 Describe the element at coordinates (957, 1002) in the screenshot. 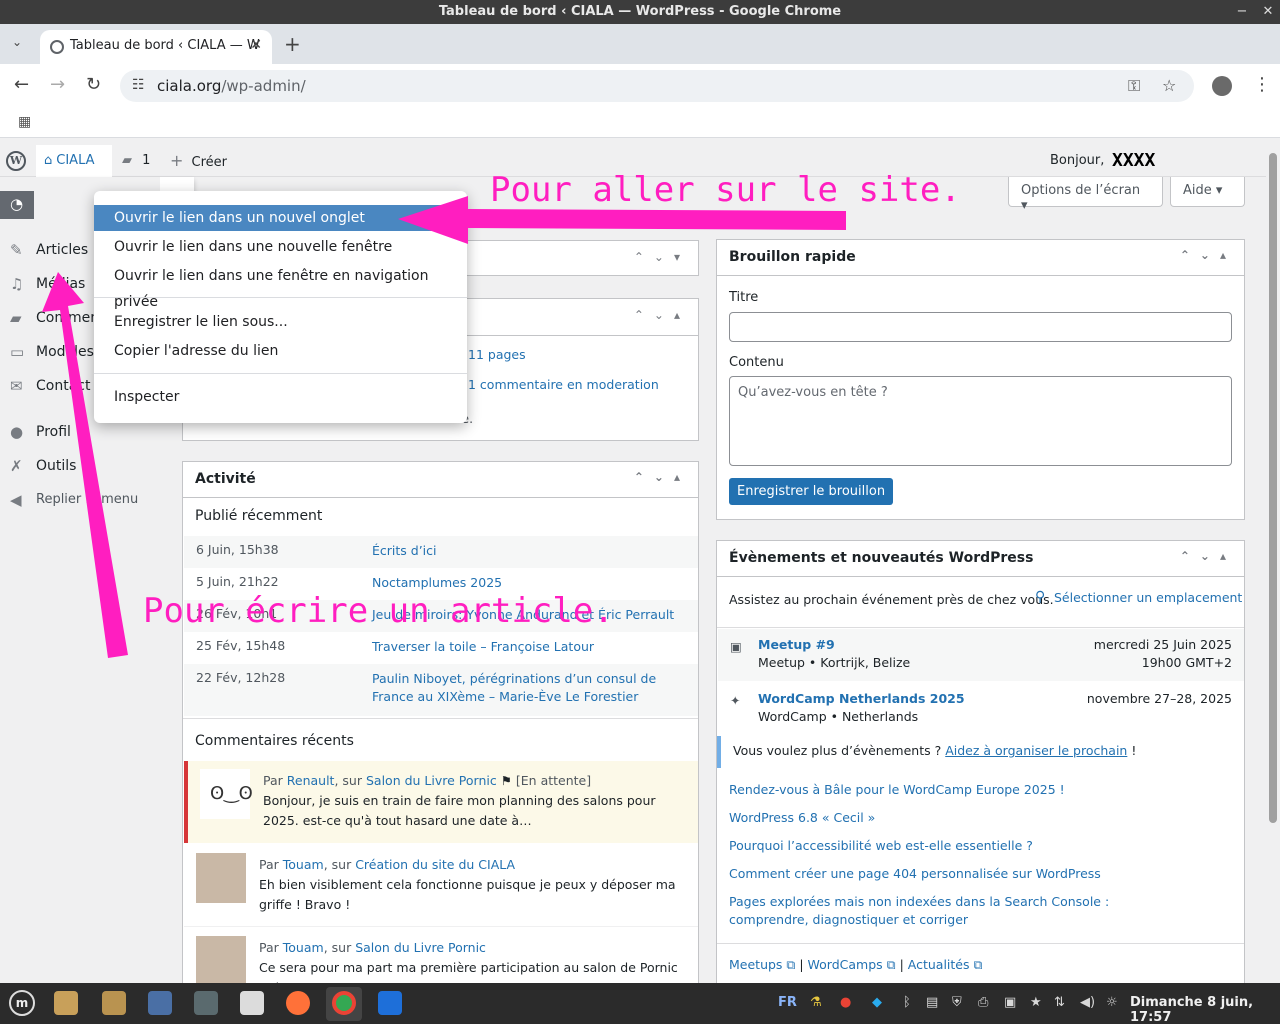

I see `shield-icon: ⛨` at that location.